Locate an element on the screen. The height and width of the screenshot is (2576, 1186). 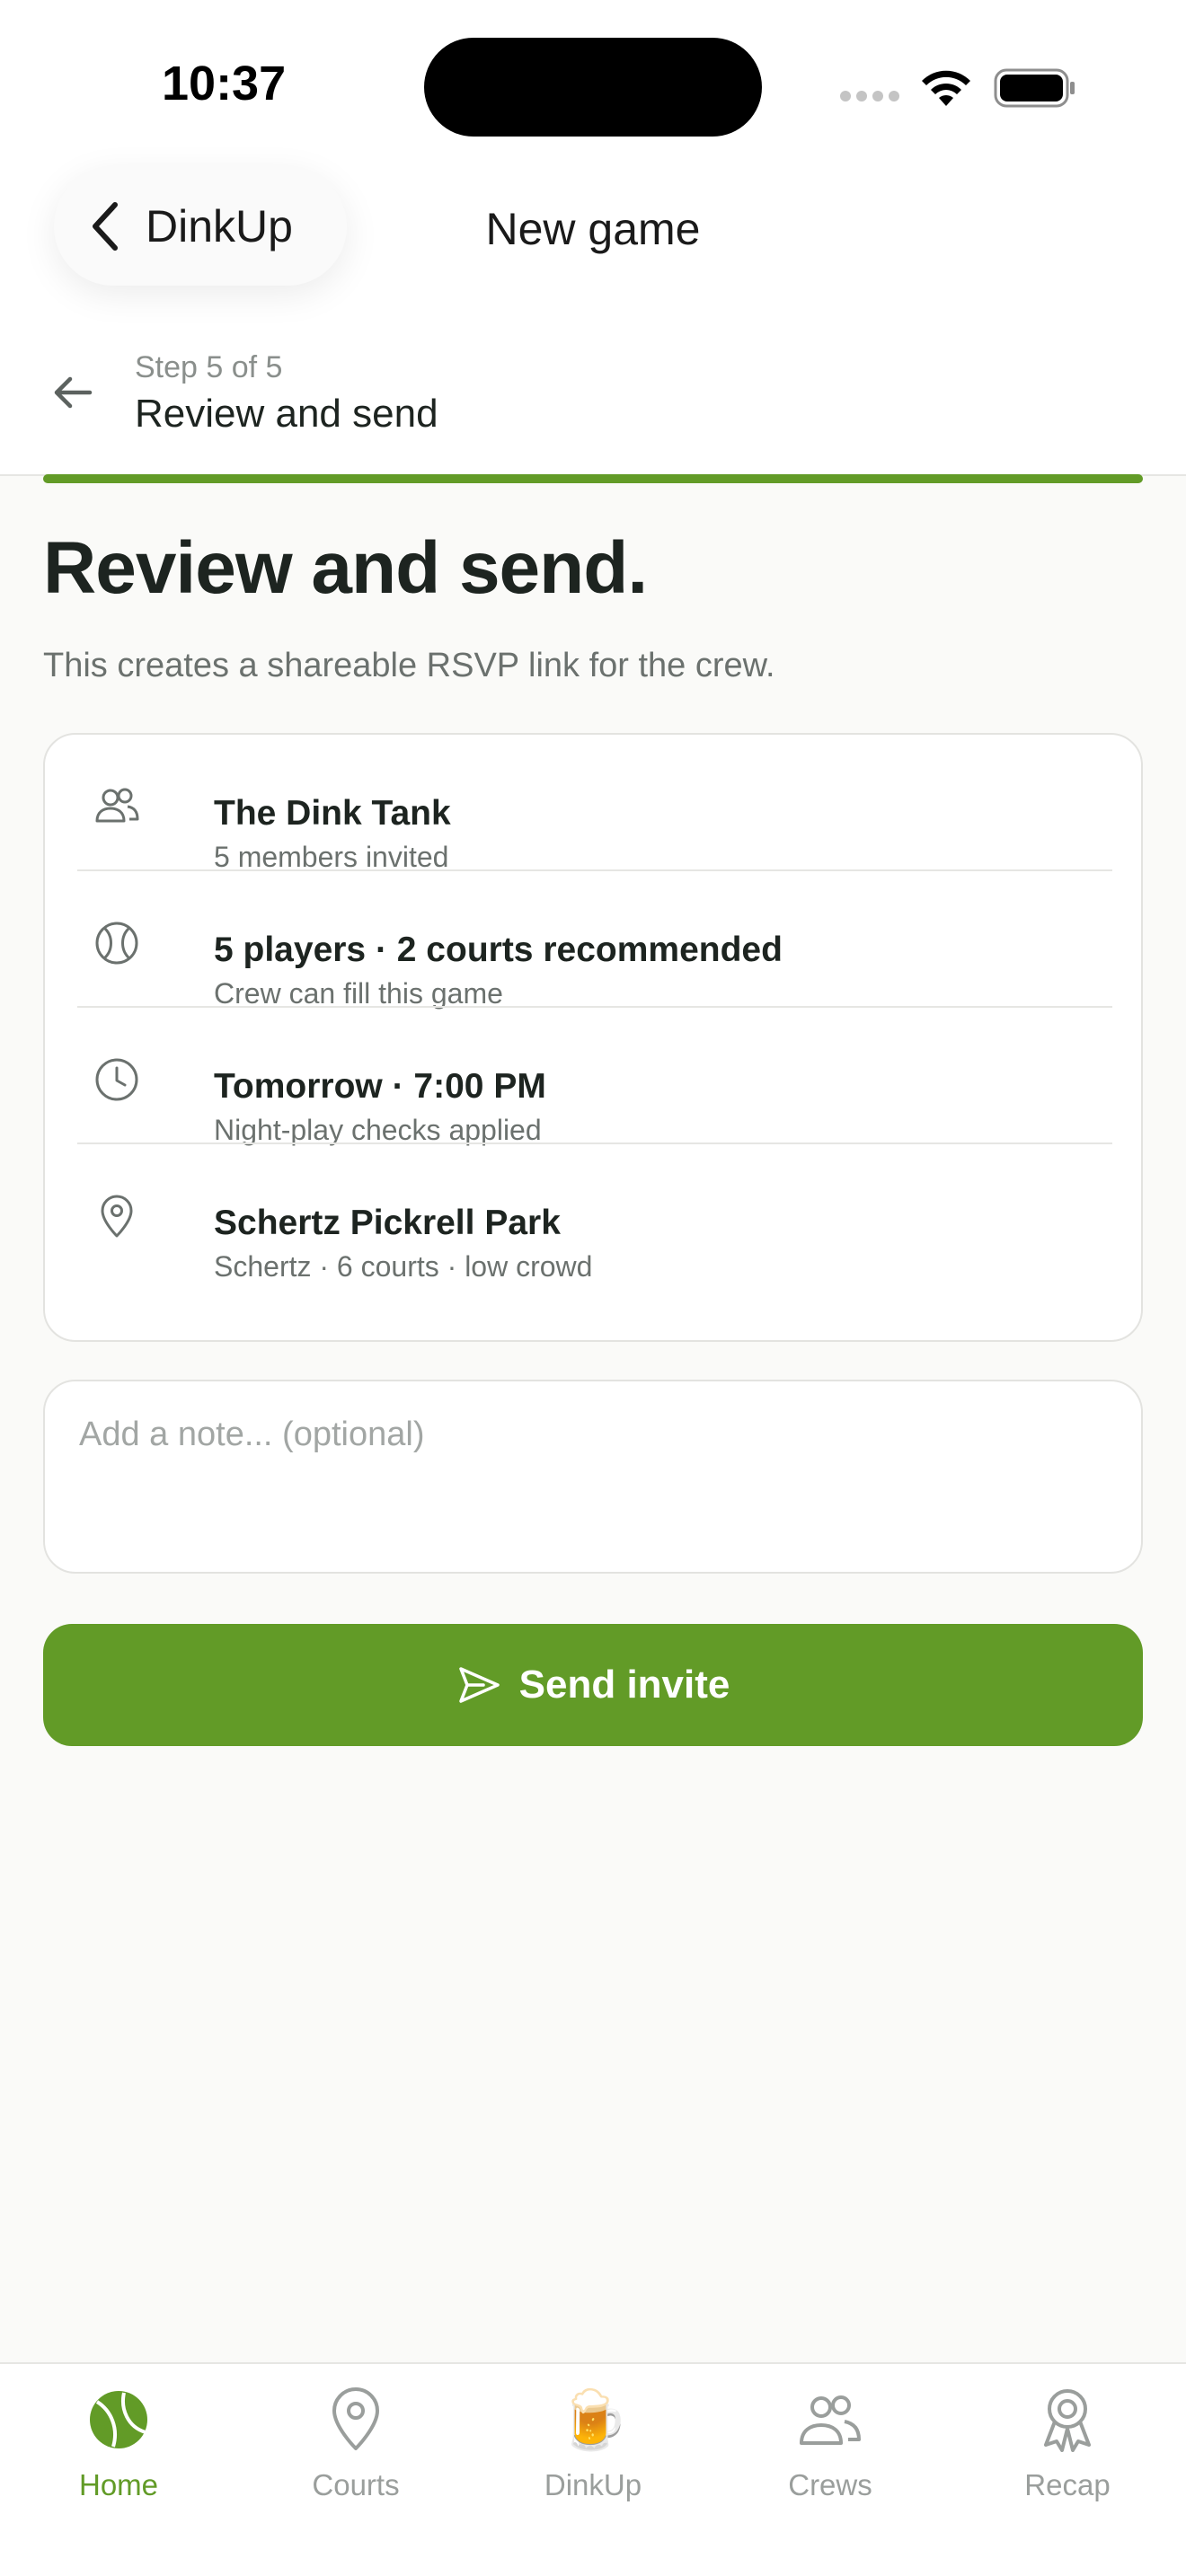
page-title: Review and send. is located at coordinates (345, 568).